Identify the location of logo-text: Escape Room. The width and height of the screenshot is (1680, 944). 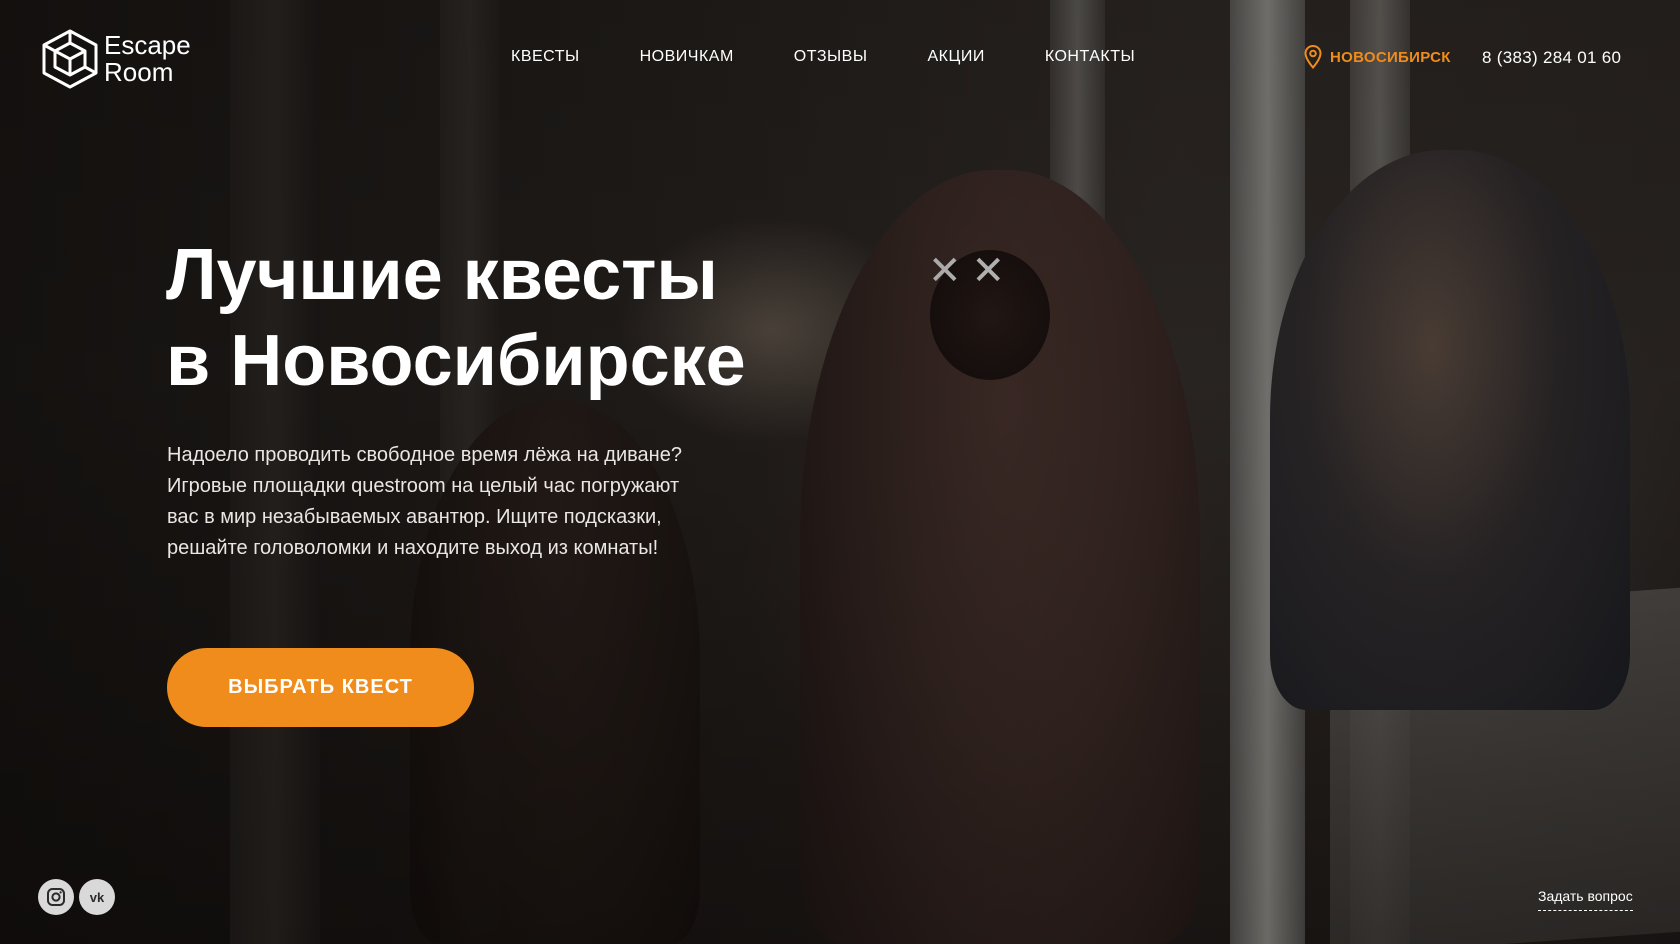
(147, 59).